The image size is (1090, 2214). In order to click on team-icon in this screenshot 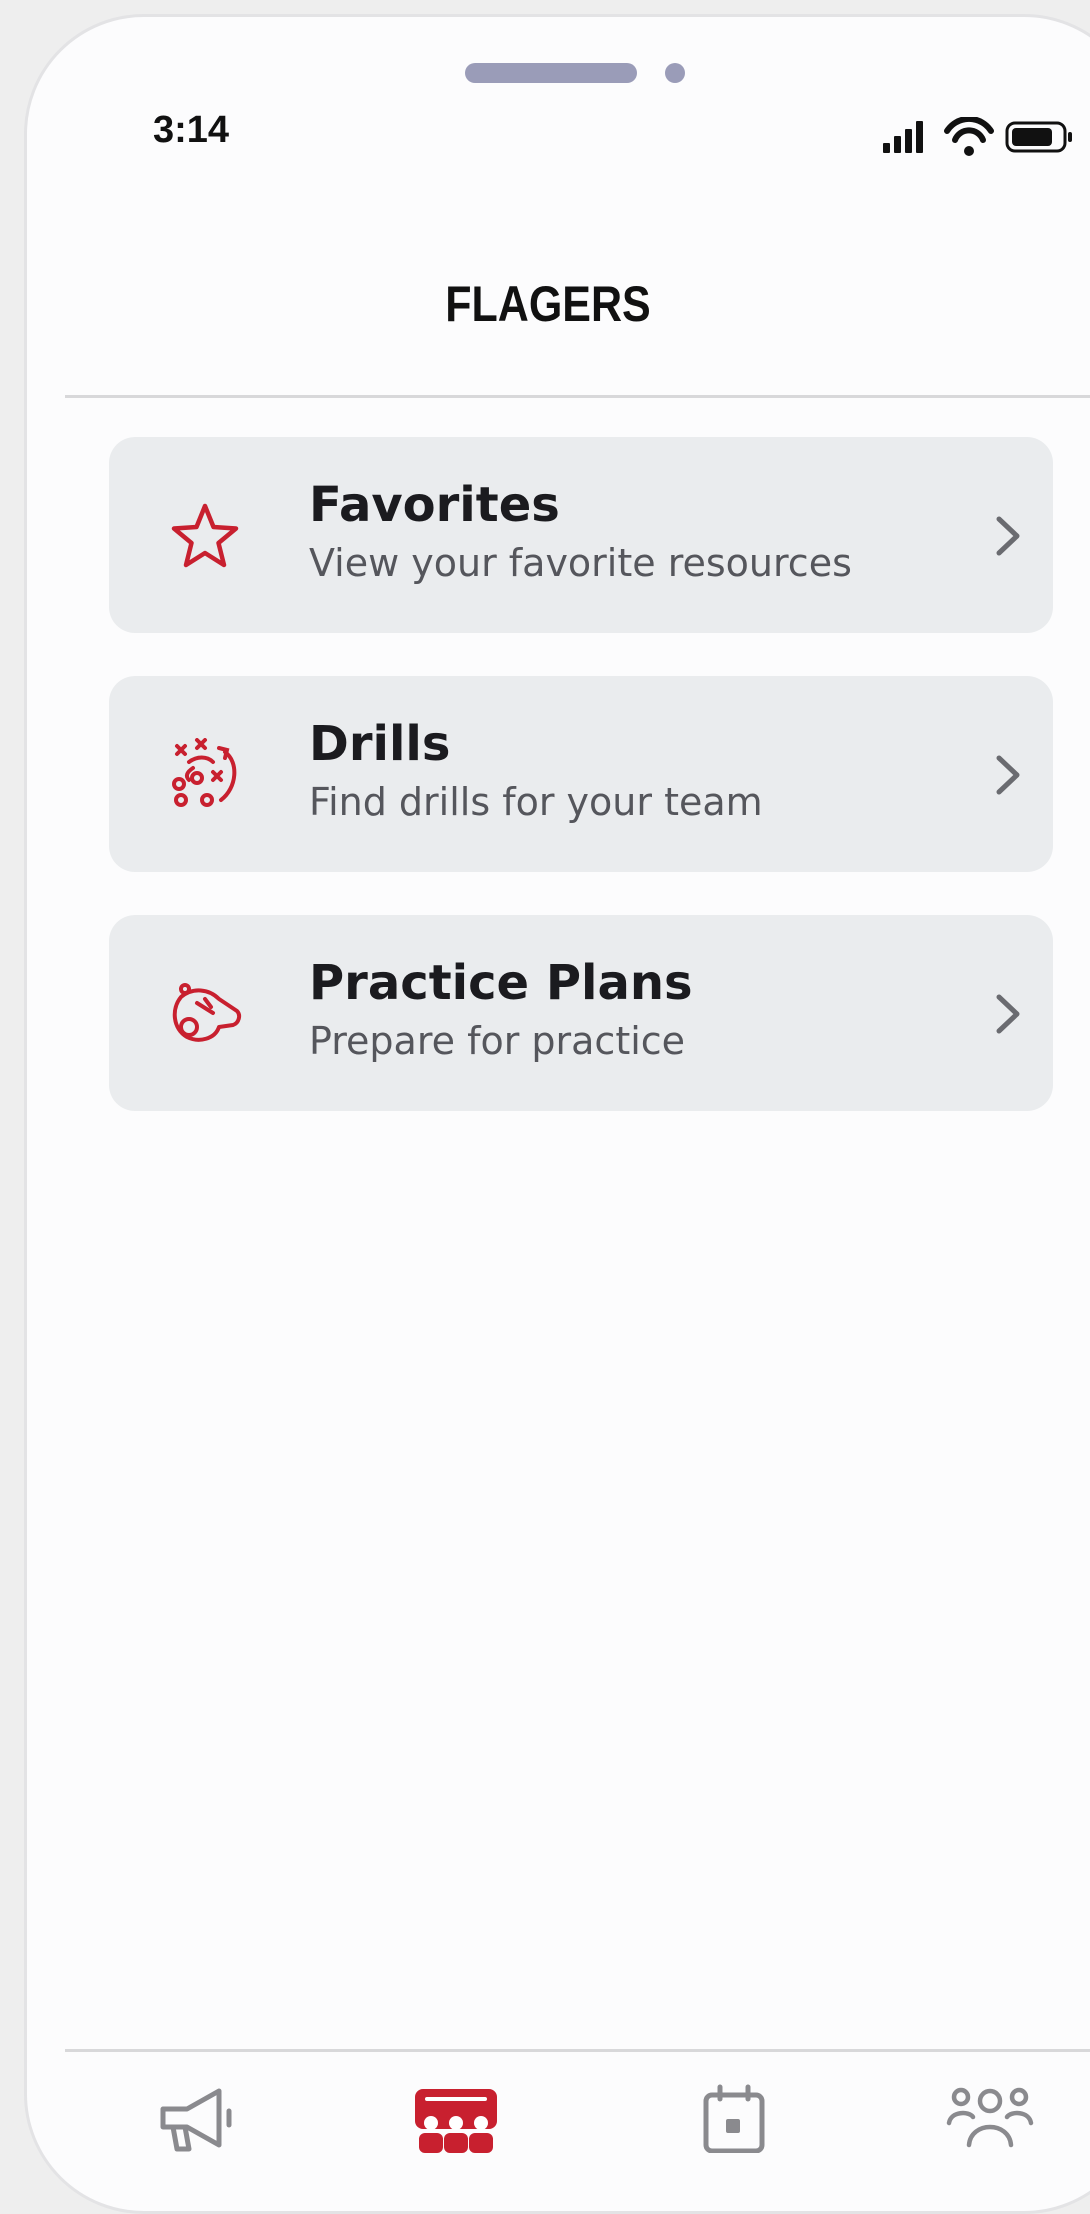, I will do `click(456, 2121)`.